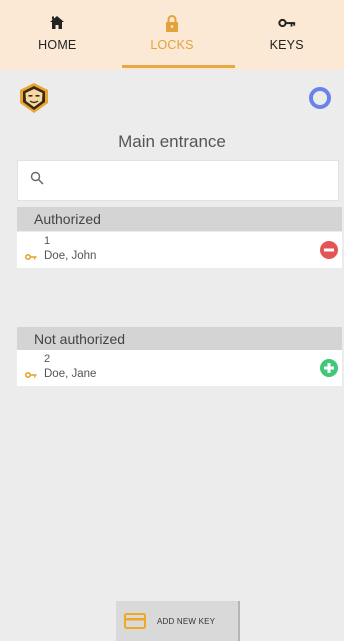 This screenshot has height=641, width=344. Describe the element at coordinates (47, 359) in the screenshot. I see `key-number: 2` at that location.